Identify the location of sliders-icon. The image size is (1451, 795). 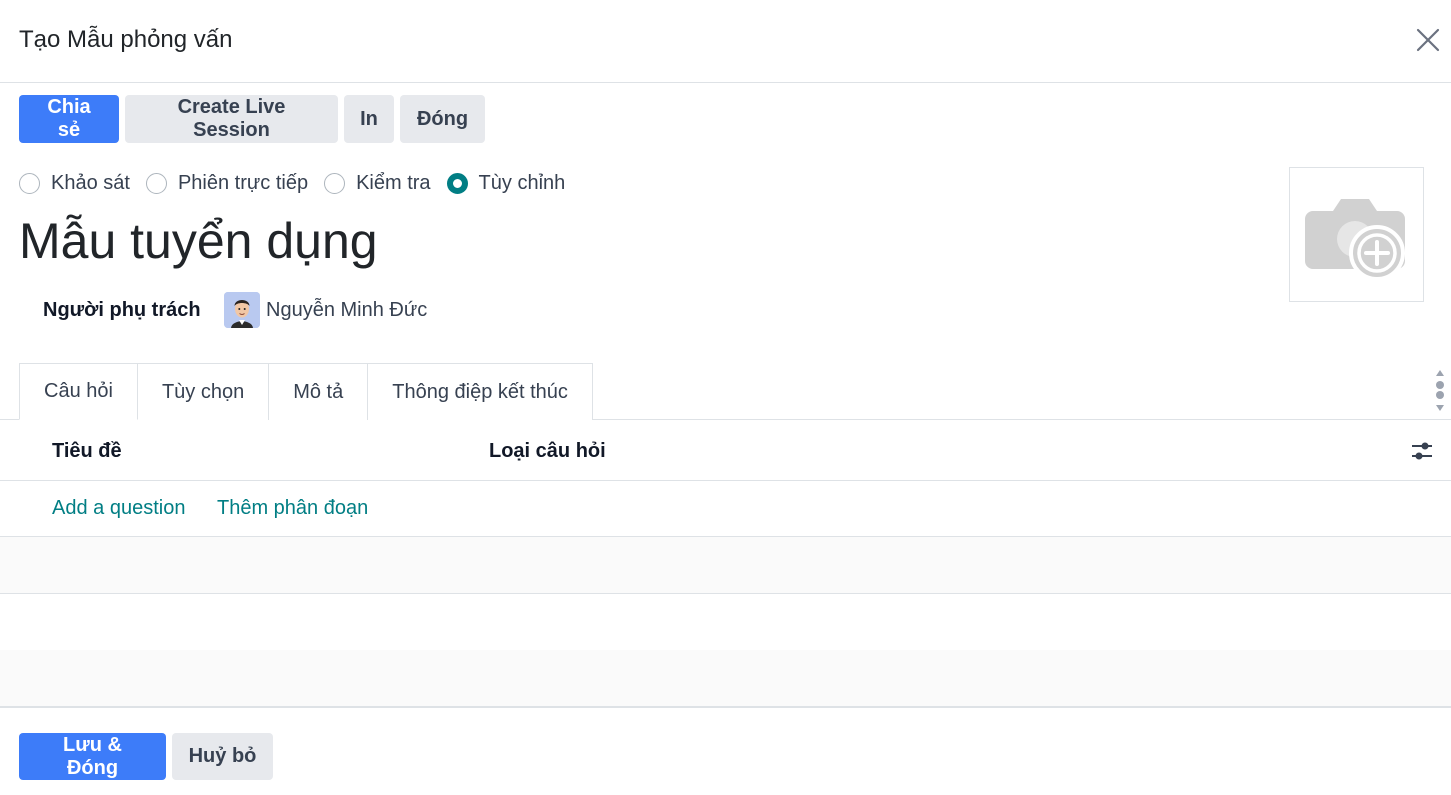
(1422, 451).